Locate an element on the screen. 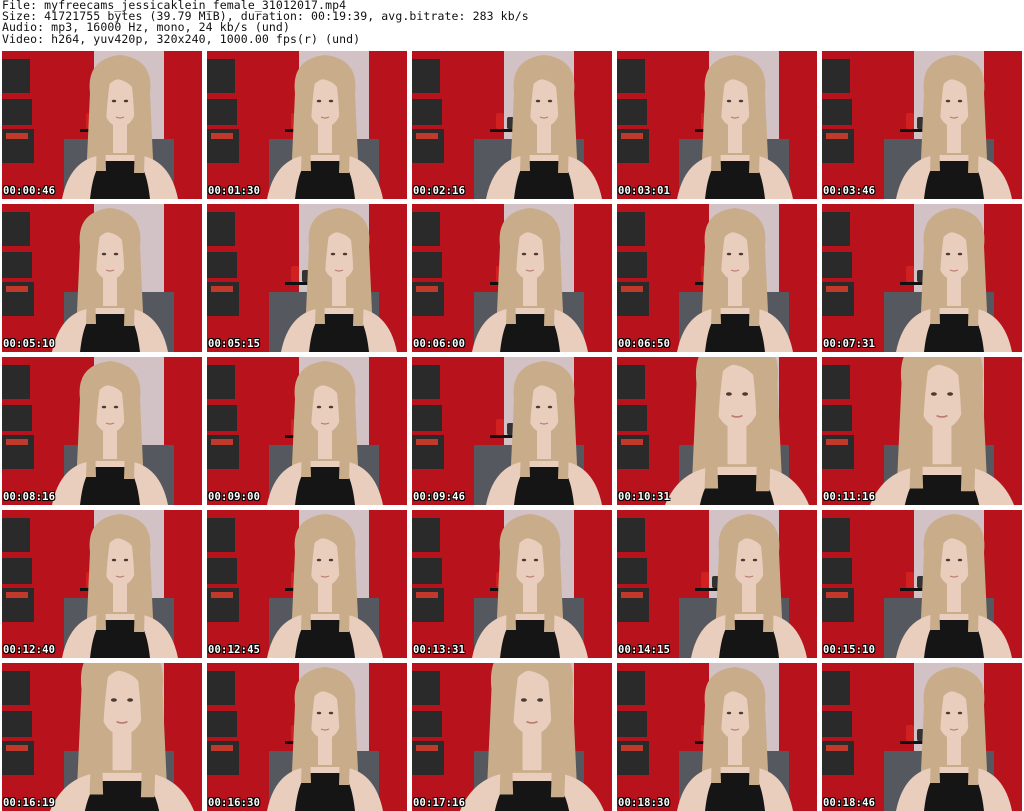 Image resolution: width=1024 pixels, height=811 pixels. video-frame-thumbnail: 00:16:19 is located at coordinates (102, 737).